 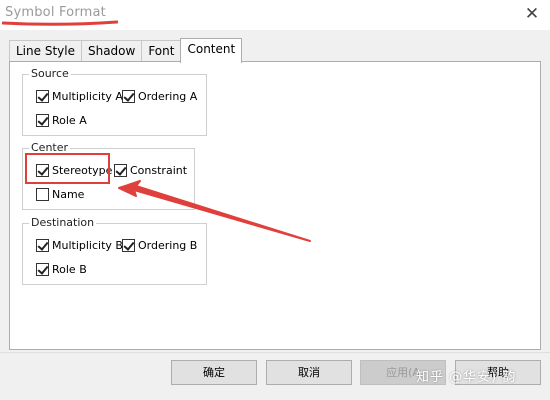 What do you see at coordinates (63, 222) in the screenshot?
I see `destination-group-label: Destination` at bounding box center [63, 222].